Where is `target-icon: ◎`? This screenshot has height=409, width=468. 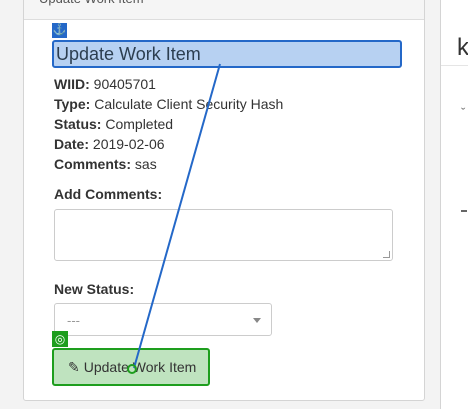 target-icon: ◎ is located at coordinates (60, 339).